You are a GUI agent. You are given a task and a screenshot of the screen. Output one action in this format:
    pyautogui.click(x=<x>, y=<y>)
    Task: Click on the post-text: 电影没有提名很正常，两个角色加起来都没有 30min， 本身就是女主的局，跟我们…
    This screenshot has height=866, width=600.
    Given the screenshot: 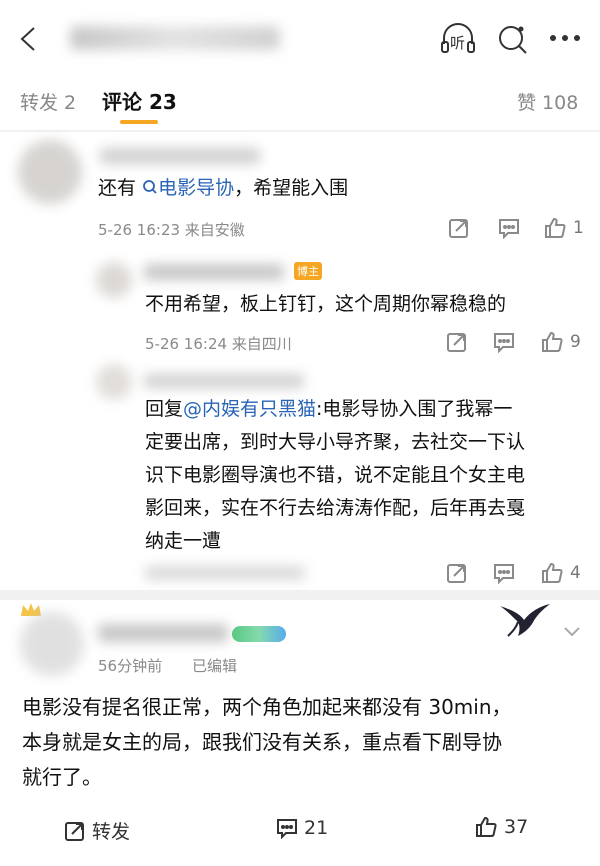 What is the action you would take?
    pyautogui.click(x=267, y=742)
    